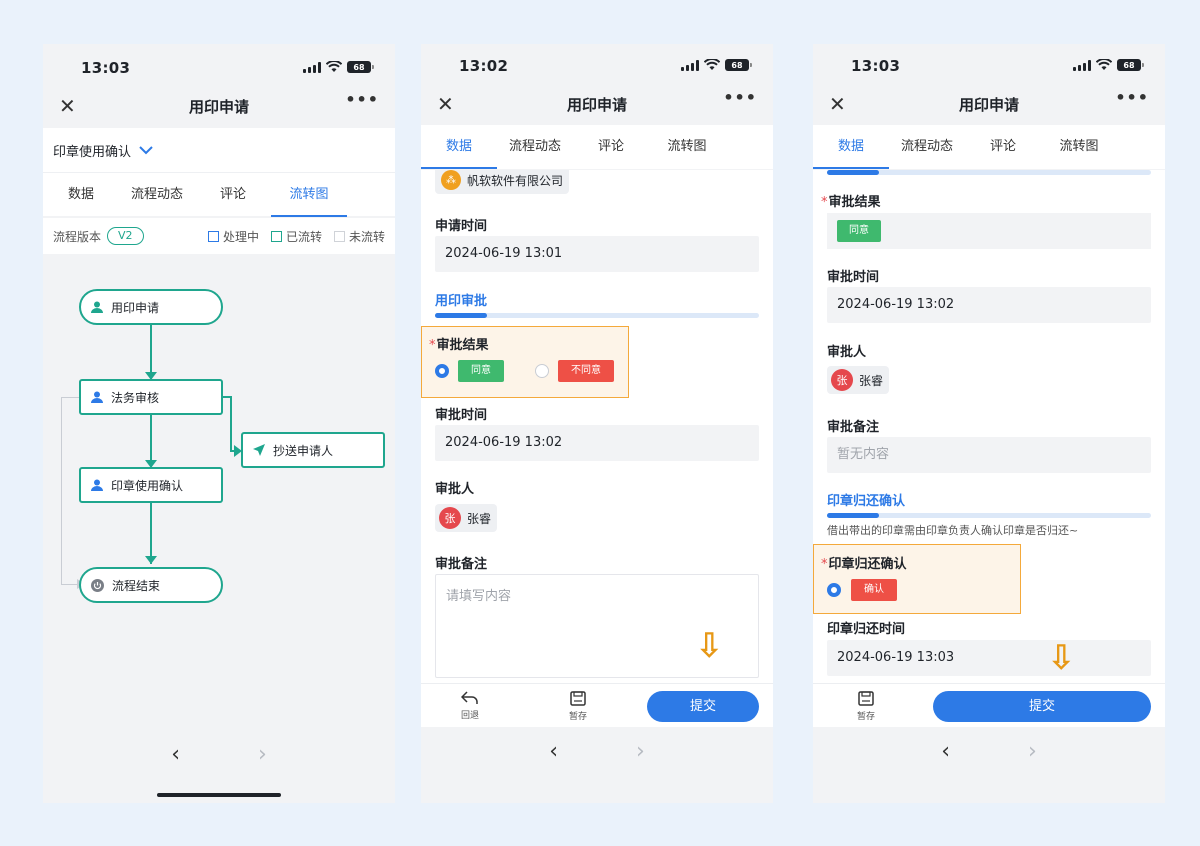 The width and height of the screenshot is (1200, 846). Describe the element at coordinates (834, 590) in the screenshot. I see `confirm-radio` at that location.